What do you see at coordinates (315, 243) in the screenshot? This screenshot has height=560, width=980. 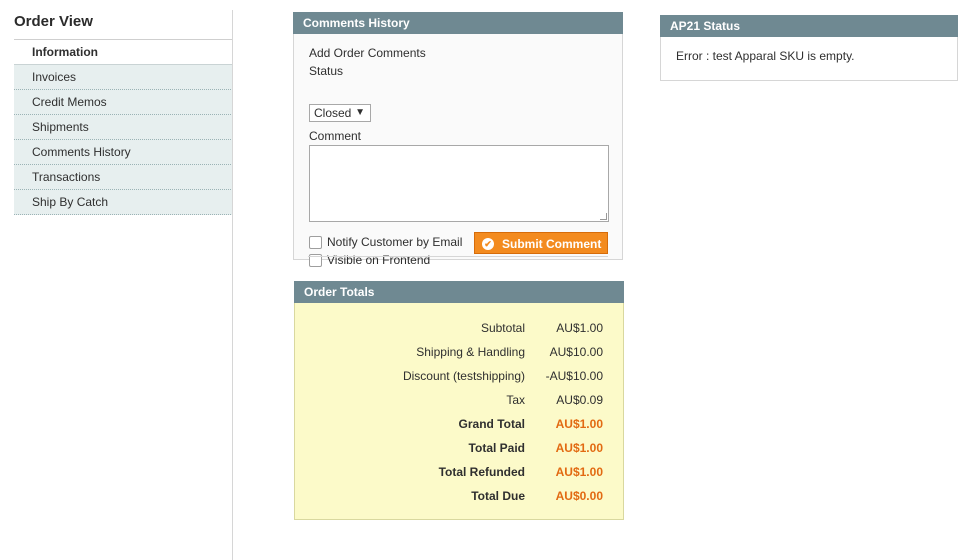 I see `notify-customer-checkbox` at bounding box center [315, 243].